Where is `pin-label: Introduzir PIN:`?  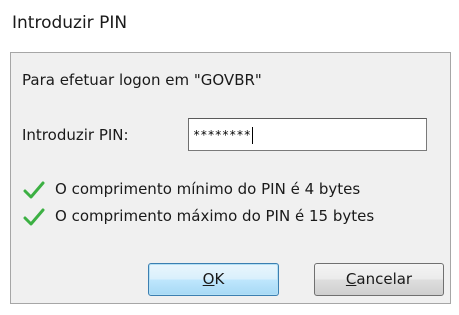
pin-label: Introduzir PIN: is located at coordinates (75, 135).